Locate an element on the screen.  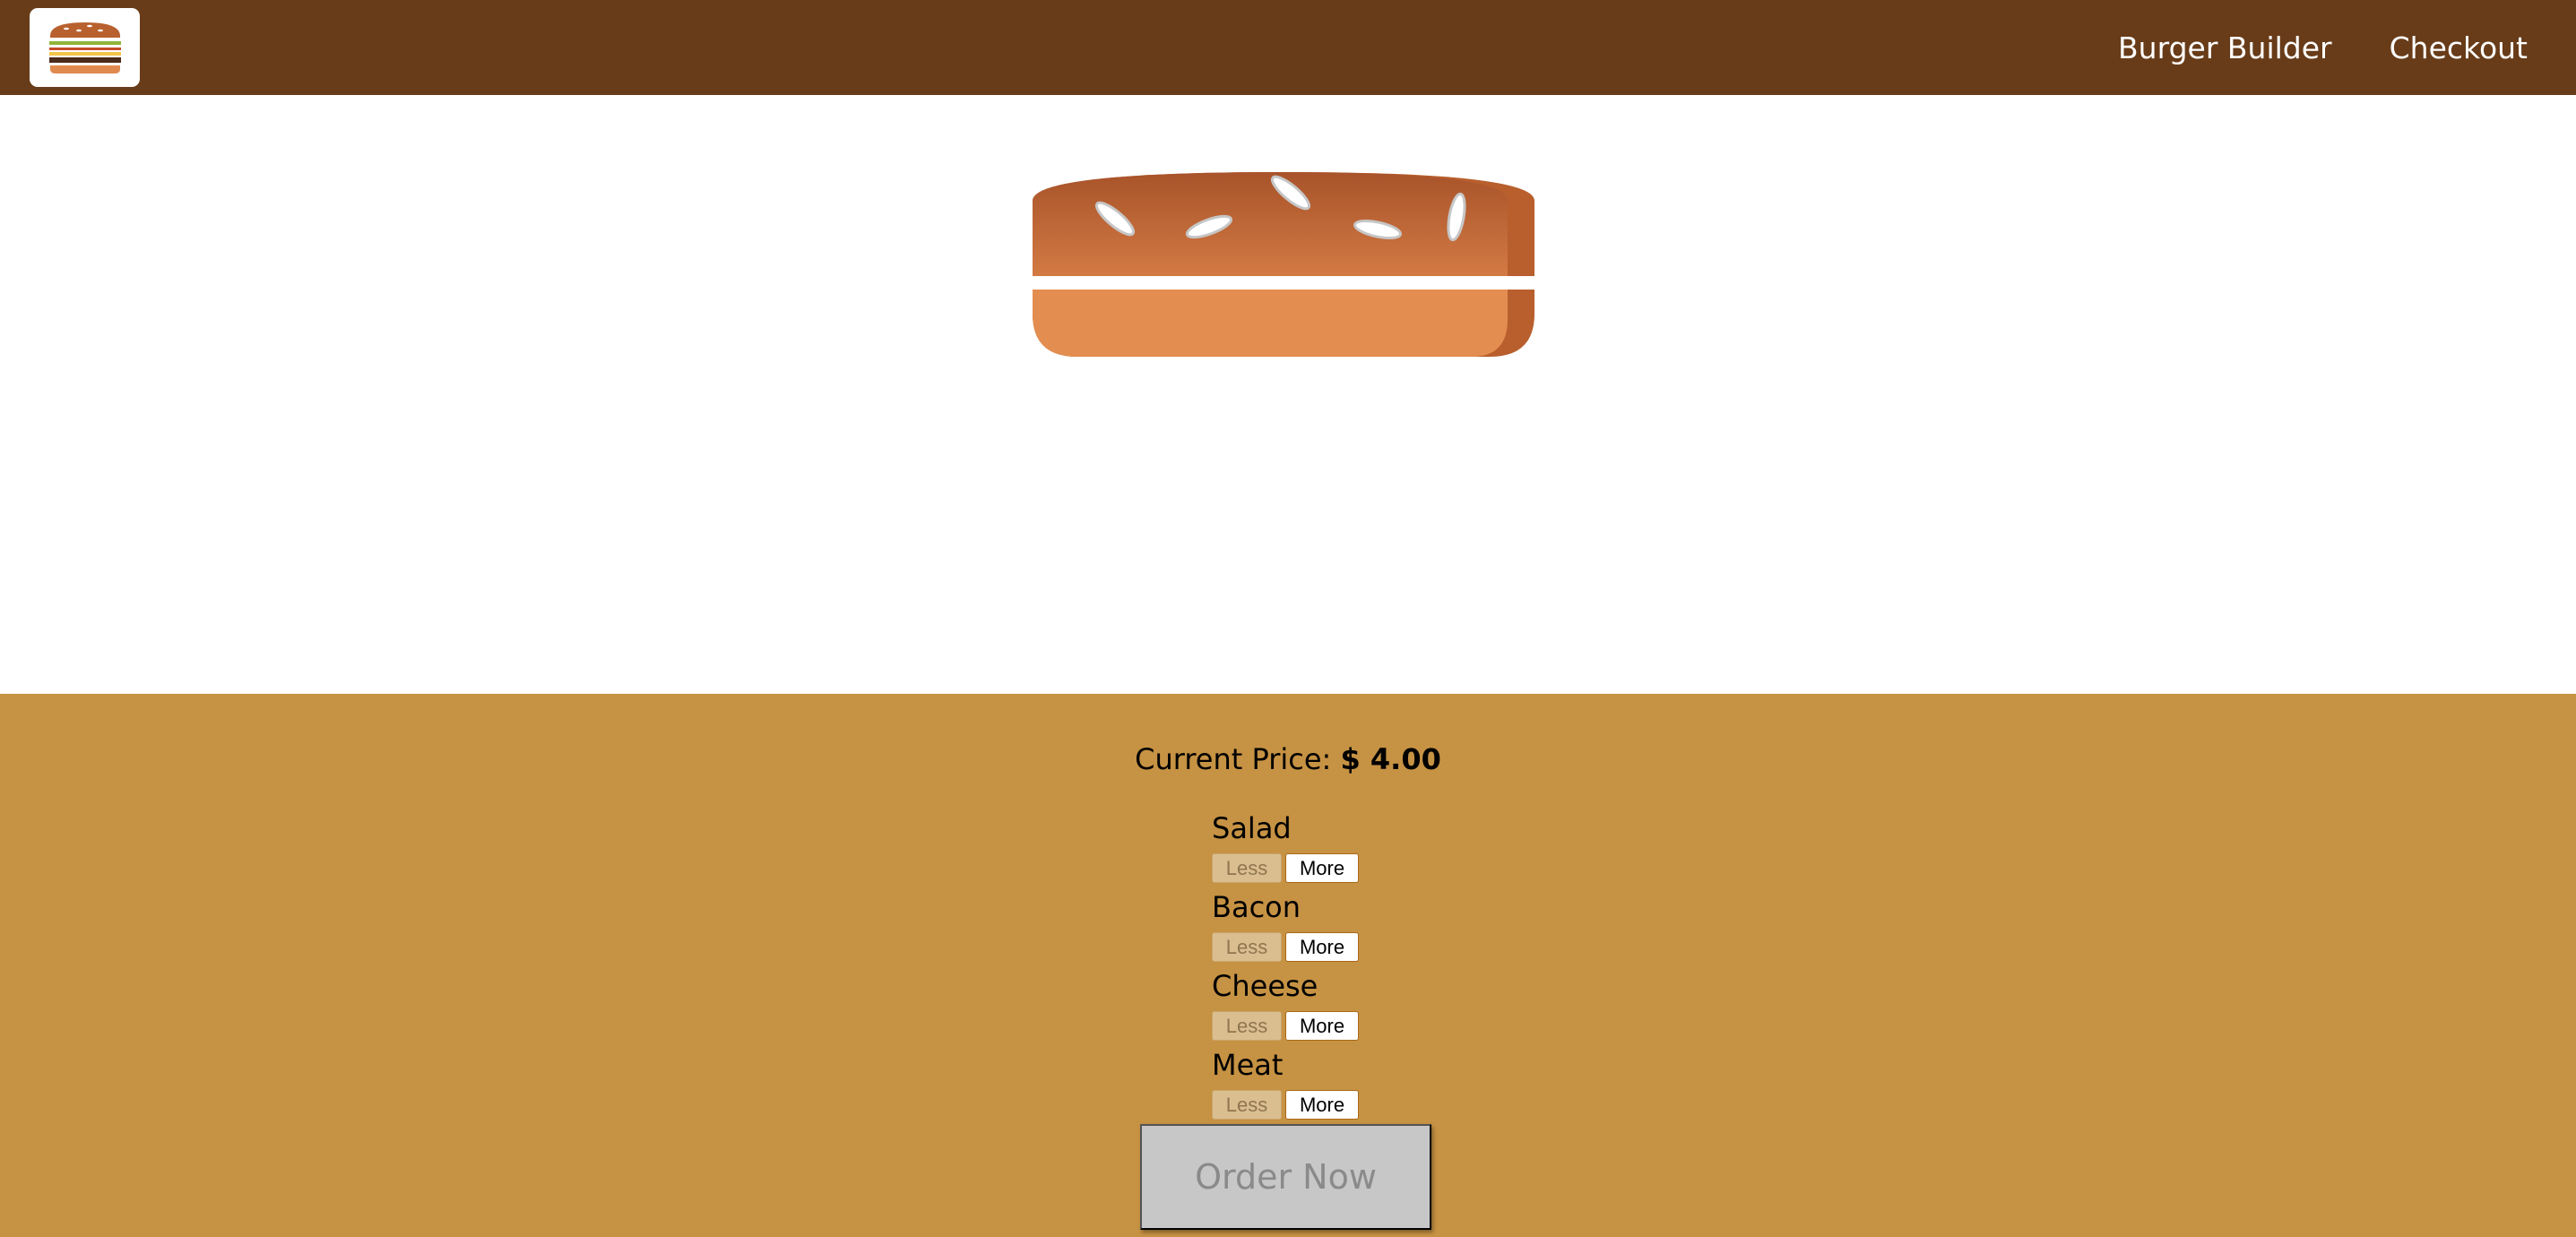
control-meat: Meat Less More is located at coordinates (1285, 1083).